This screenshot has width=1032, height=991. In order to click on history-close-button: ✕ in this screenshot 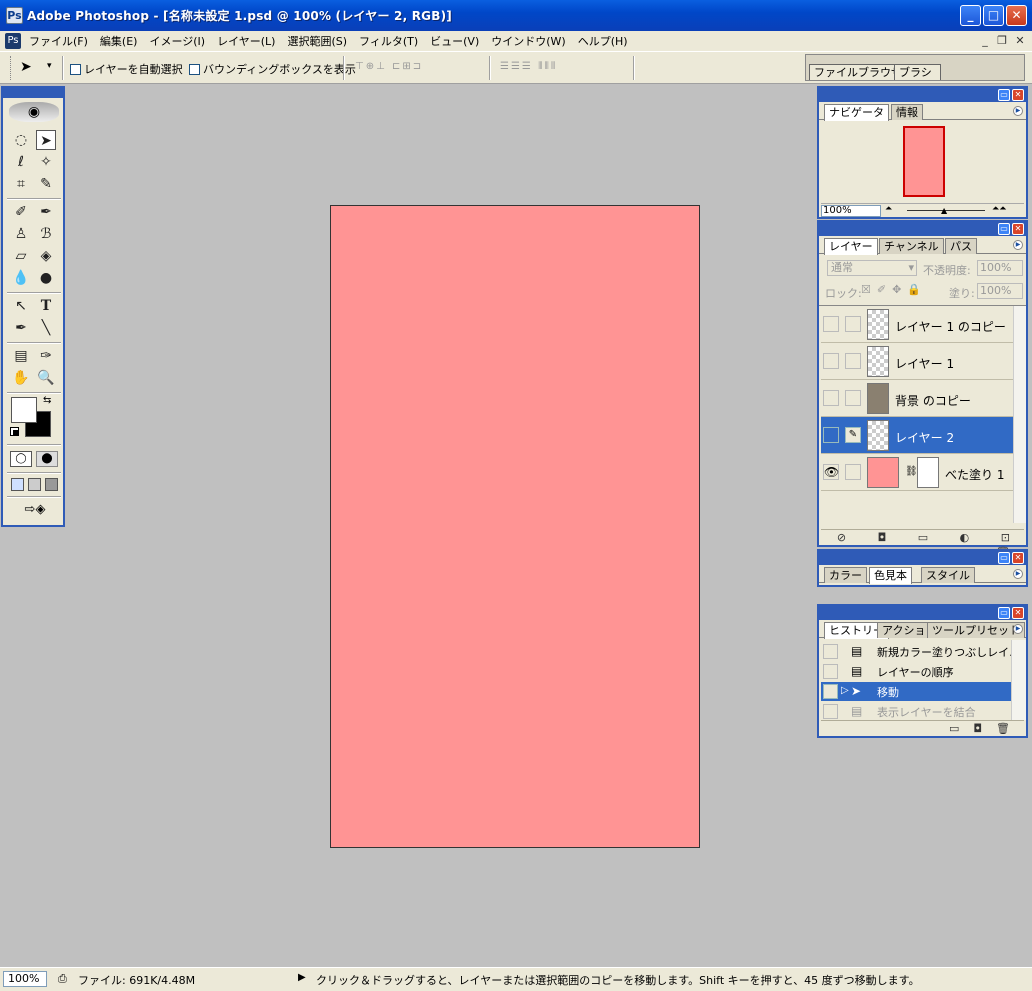, I will do `click(1018, 613)`.